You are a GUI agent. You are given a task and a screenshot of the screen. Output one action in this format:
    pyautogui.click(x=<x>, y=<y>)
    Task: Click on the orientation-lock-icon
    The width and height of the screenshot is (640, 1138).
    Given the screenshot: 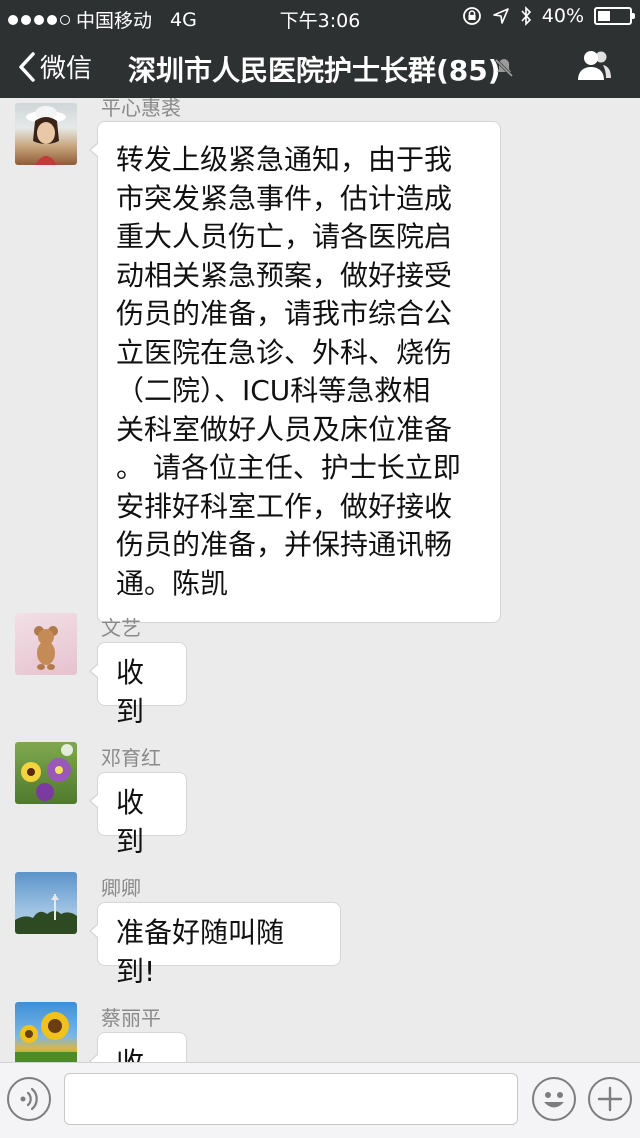 What is the action you would take?
    pyautogui.click(x=471, y=16)
    